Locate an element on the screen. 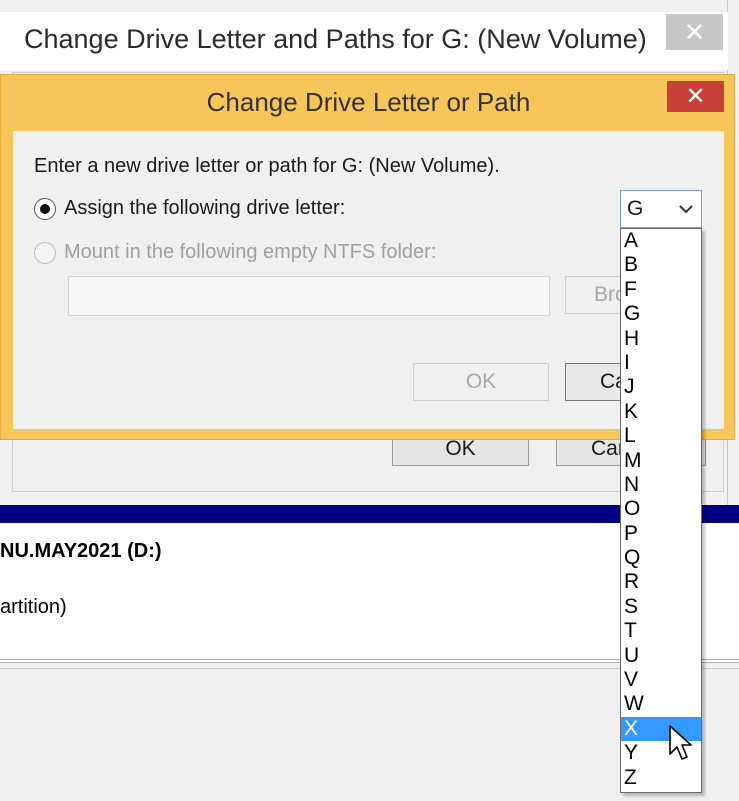 This screenshot has height=801, width=739. mount-folder-radio is located at coordinates (45, 252).